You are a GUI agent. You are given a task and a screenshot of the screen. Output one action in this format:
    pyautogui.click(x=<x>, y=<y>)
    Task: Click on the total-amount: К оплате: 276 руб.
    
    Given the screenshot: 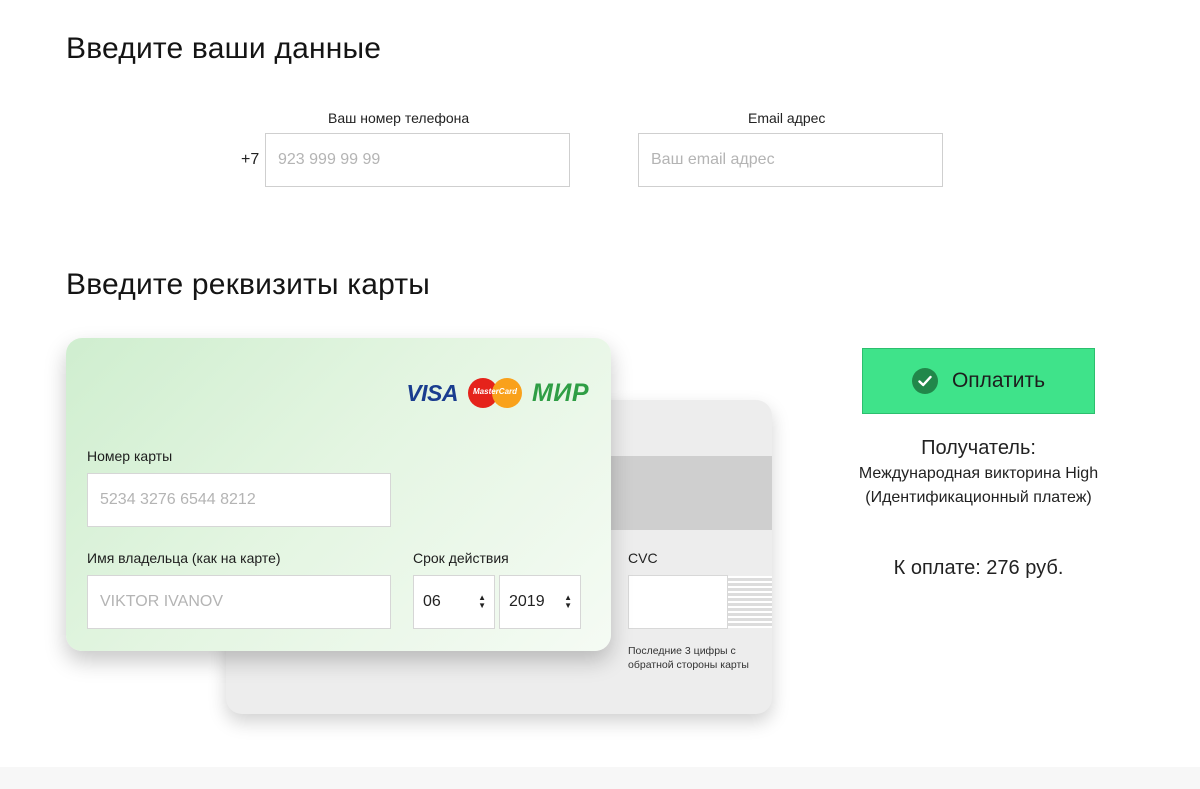 What is the action you would take?
    pyautogui.click(x=978, y=568)
    